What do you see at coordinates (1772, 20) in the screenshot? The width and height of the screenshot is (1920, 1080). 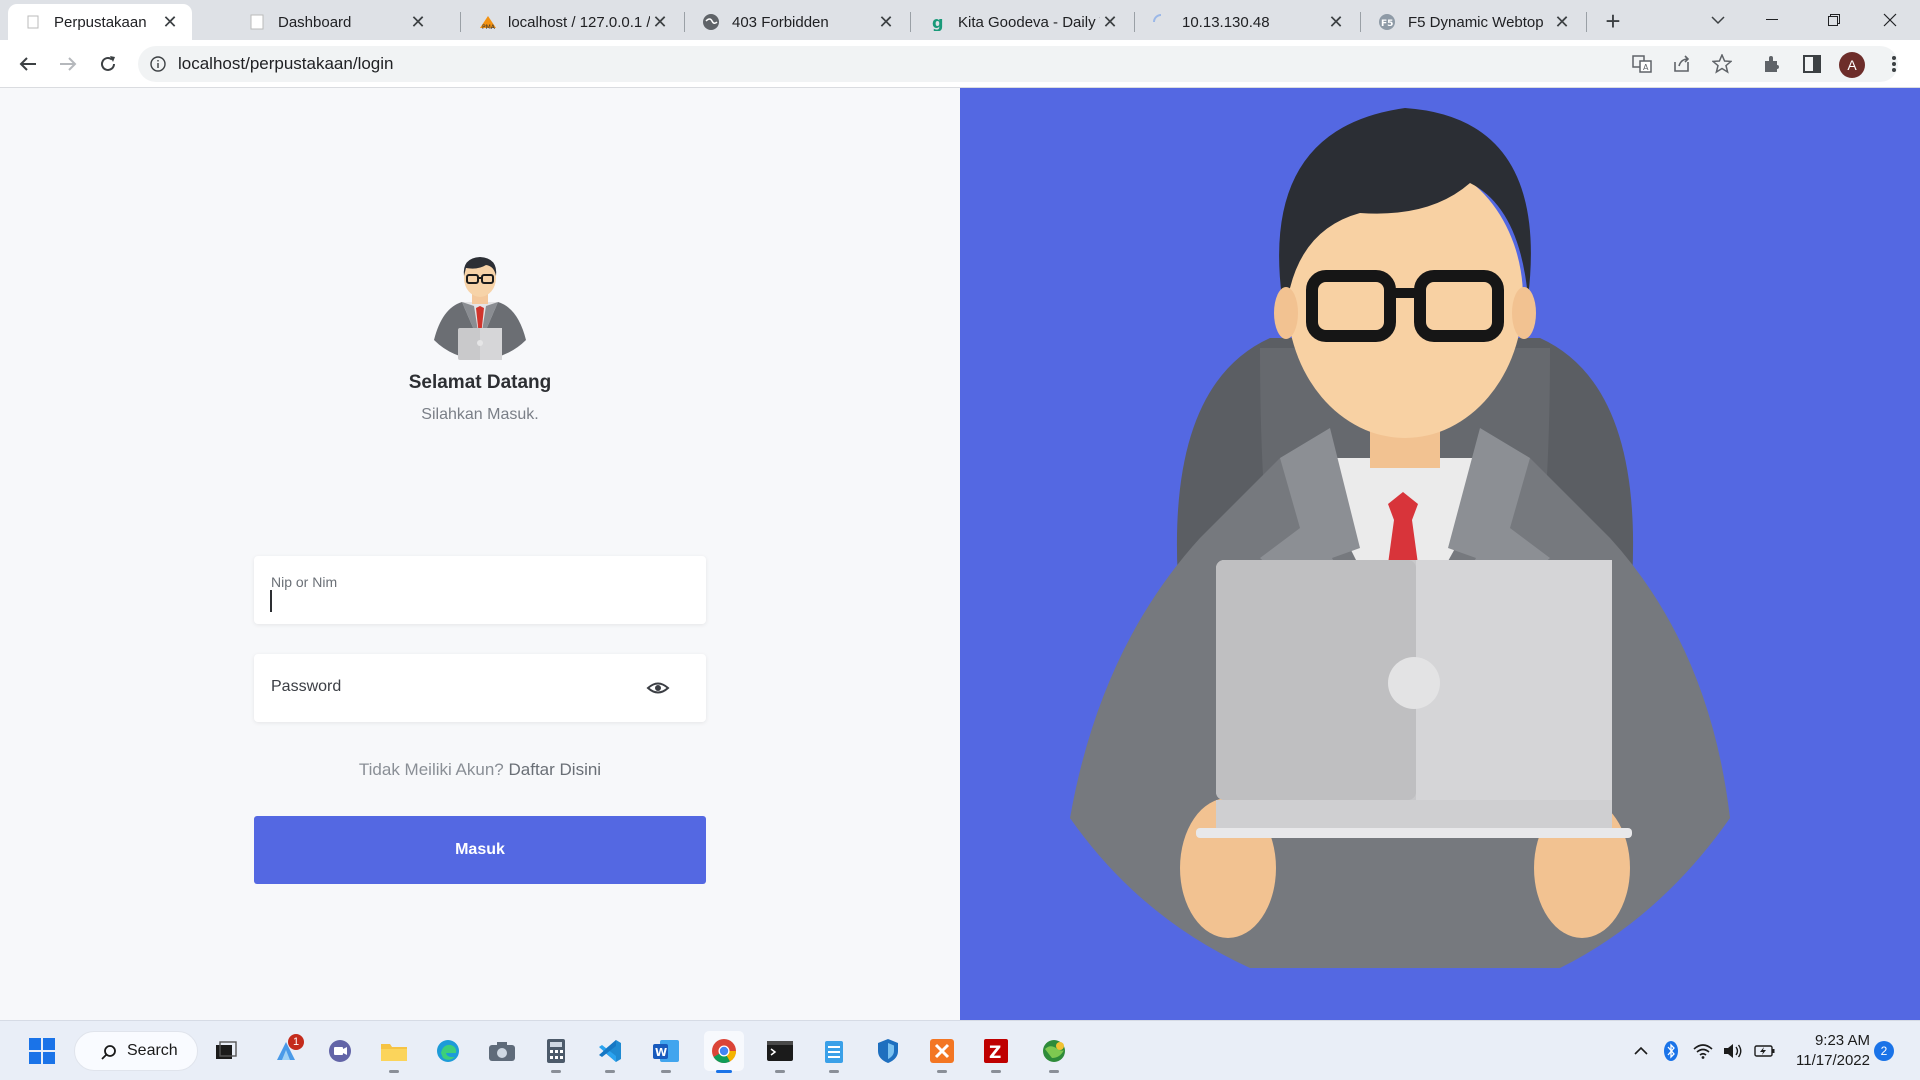 I see `minimize-button` at bounding box center [1772, 20].